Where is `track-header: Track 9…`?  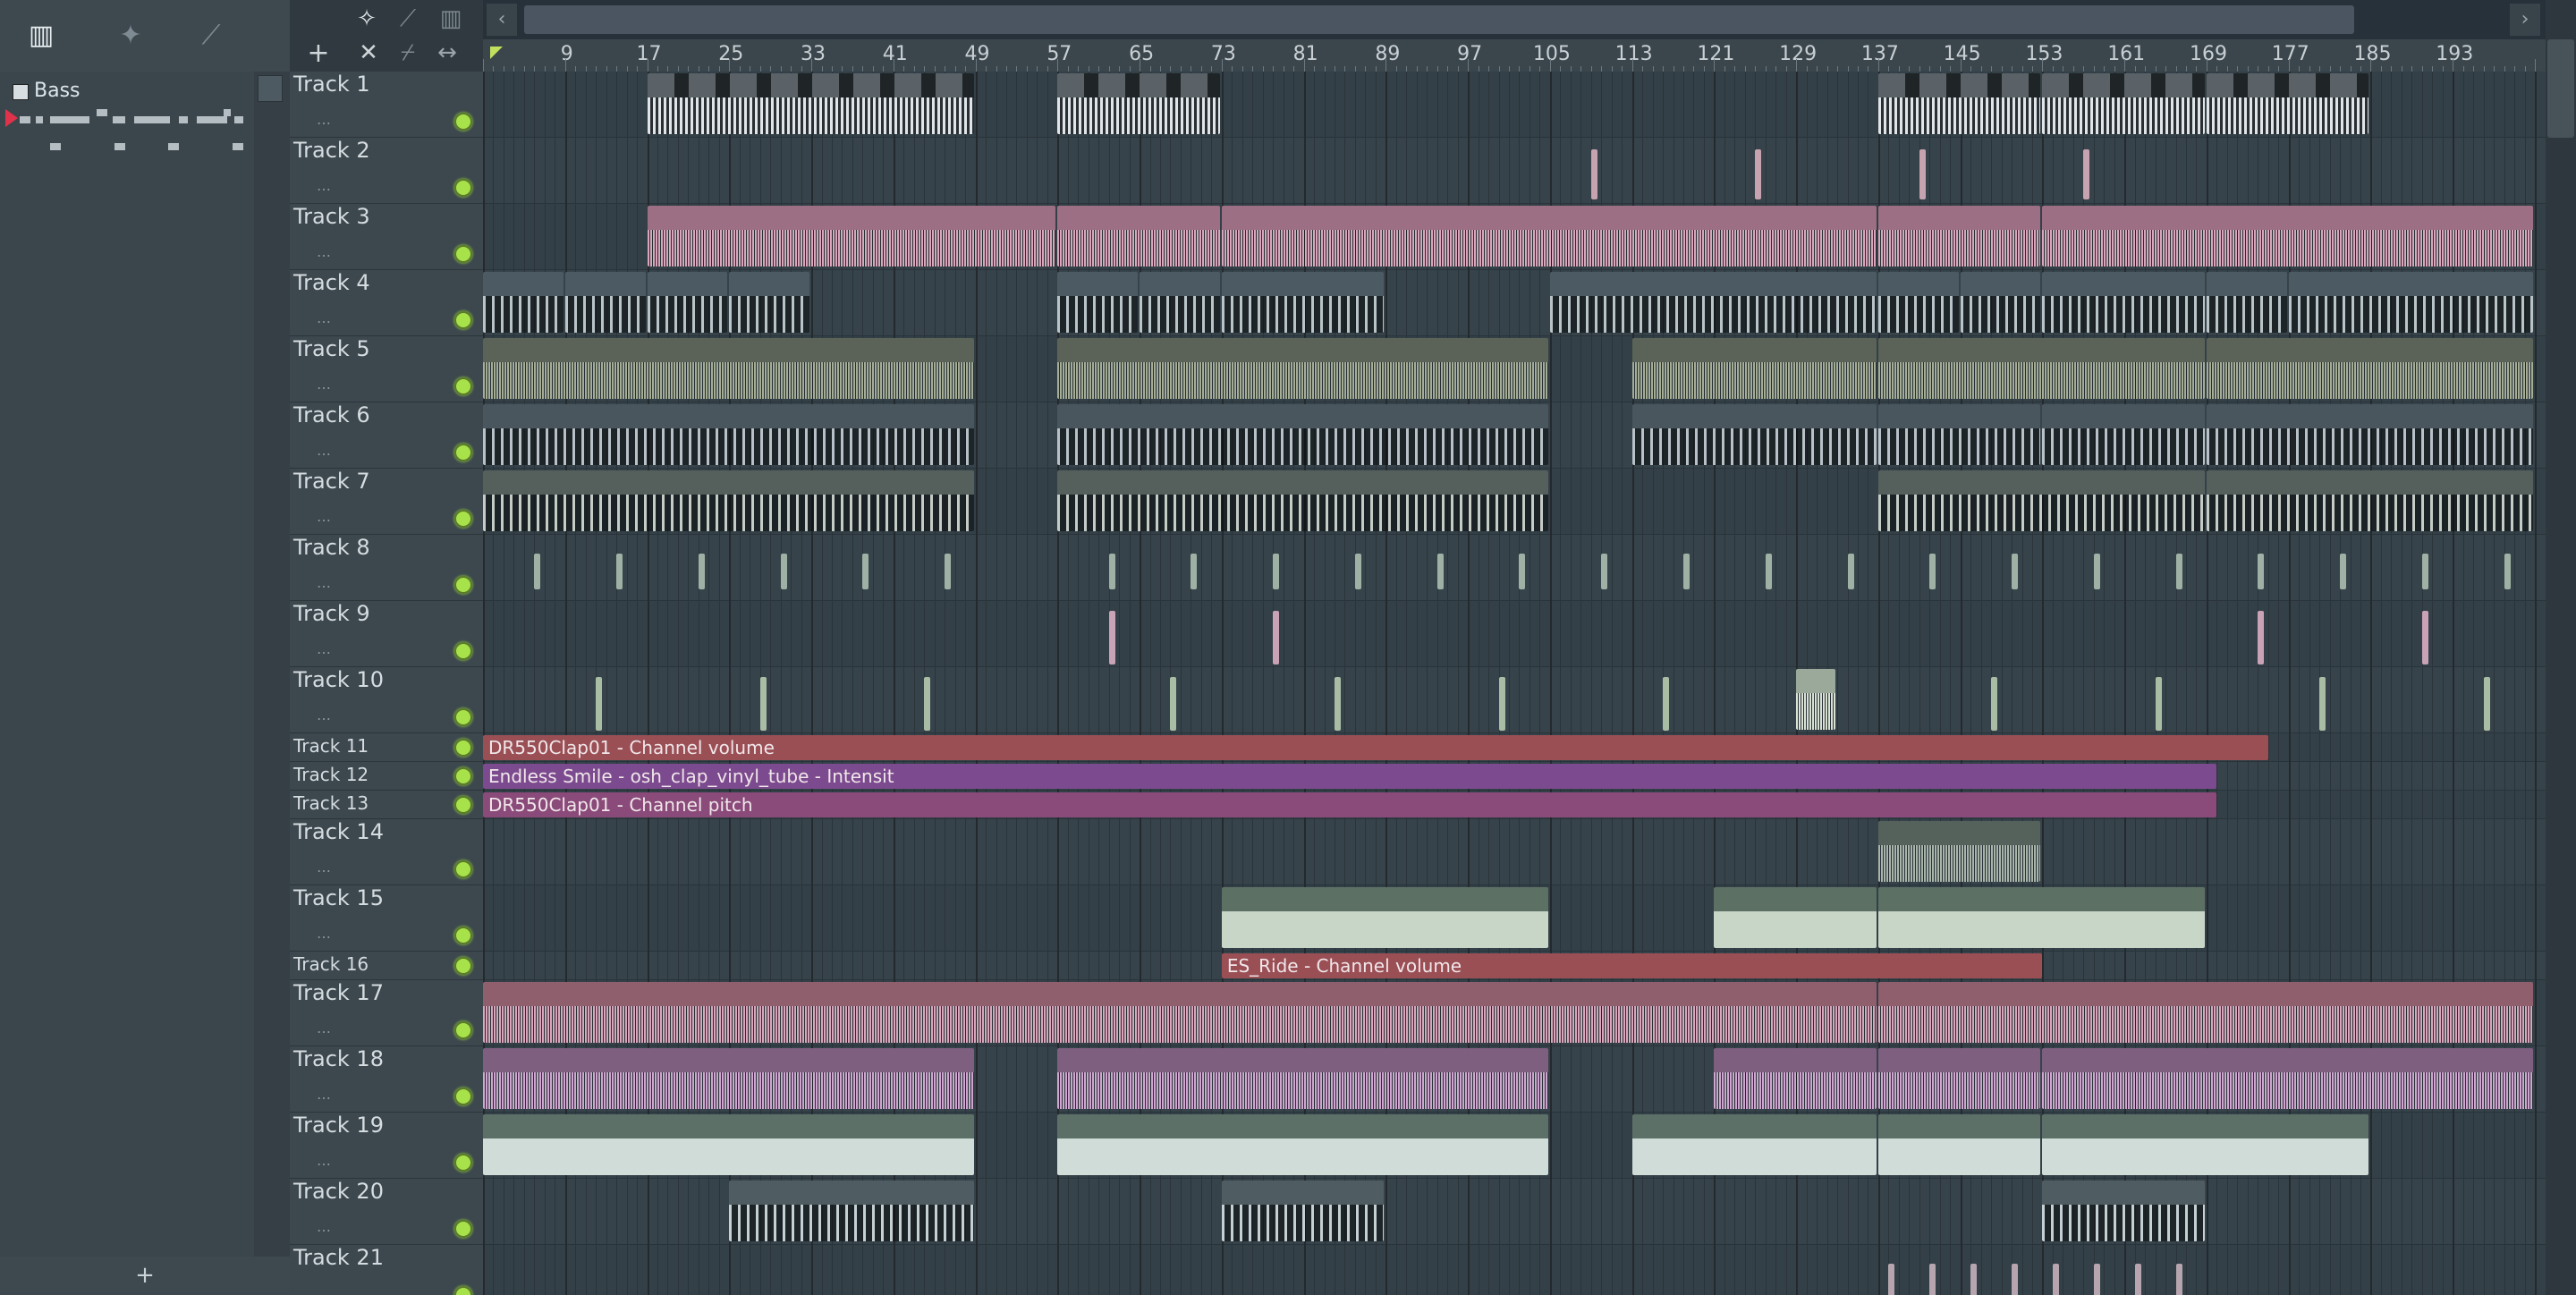 track-header: Track 9… is located at coordinates (386, 634).